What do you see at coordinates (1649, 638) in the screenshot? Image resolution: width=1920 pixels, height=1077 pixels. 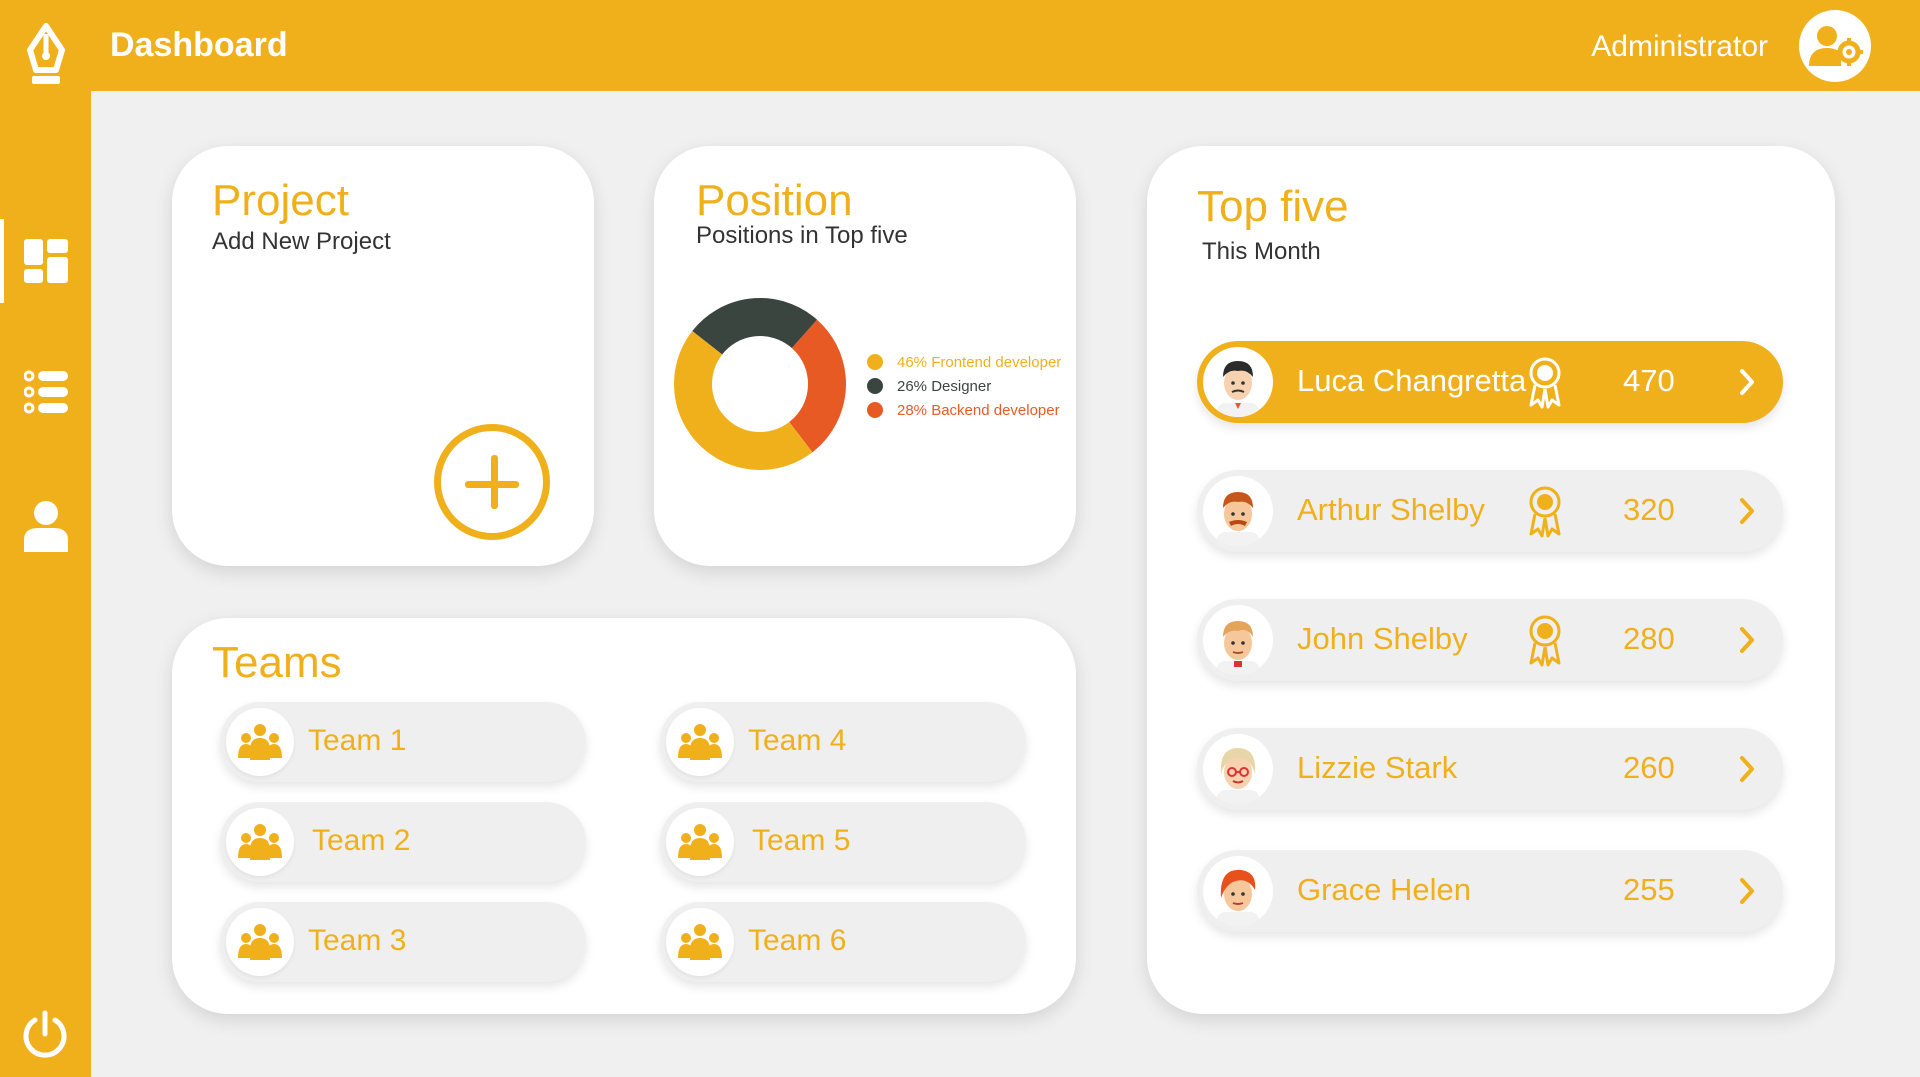 I see `ranking-score: 280` at bounding box center [1649, 638].